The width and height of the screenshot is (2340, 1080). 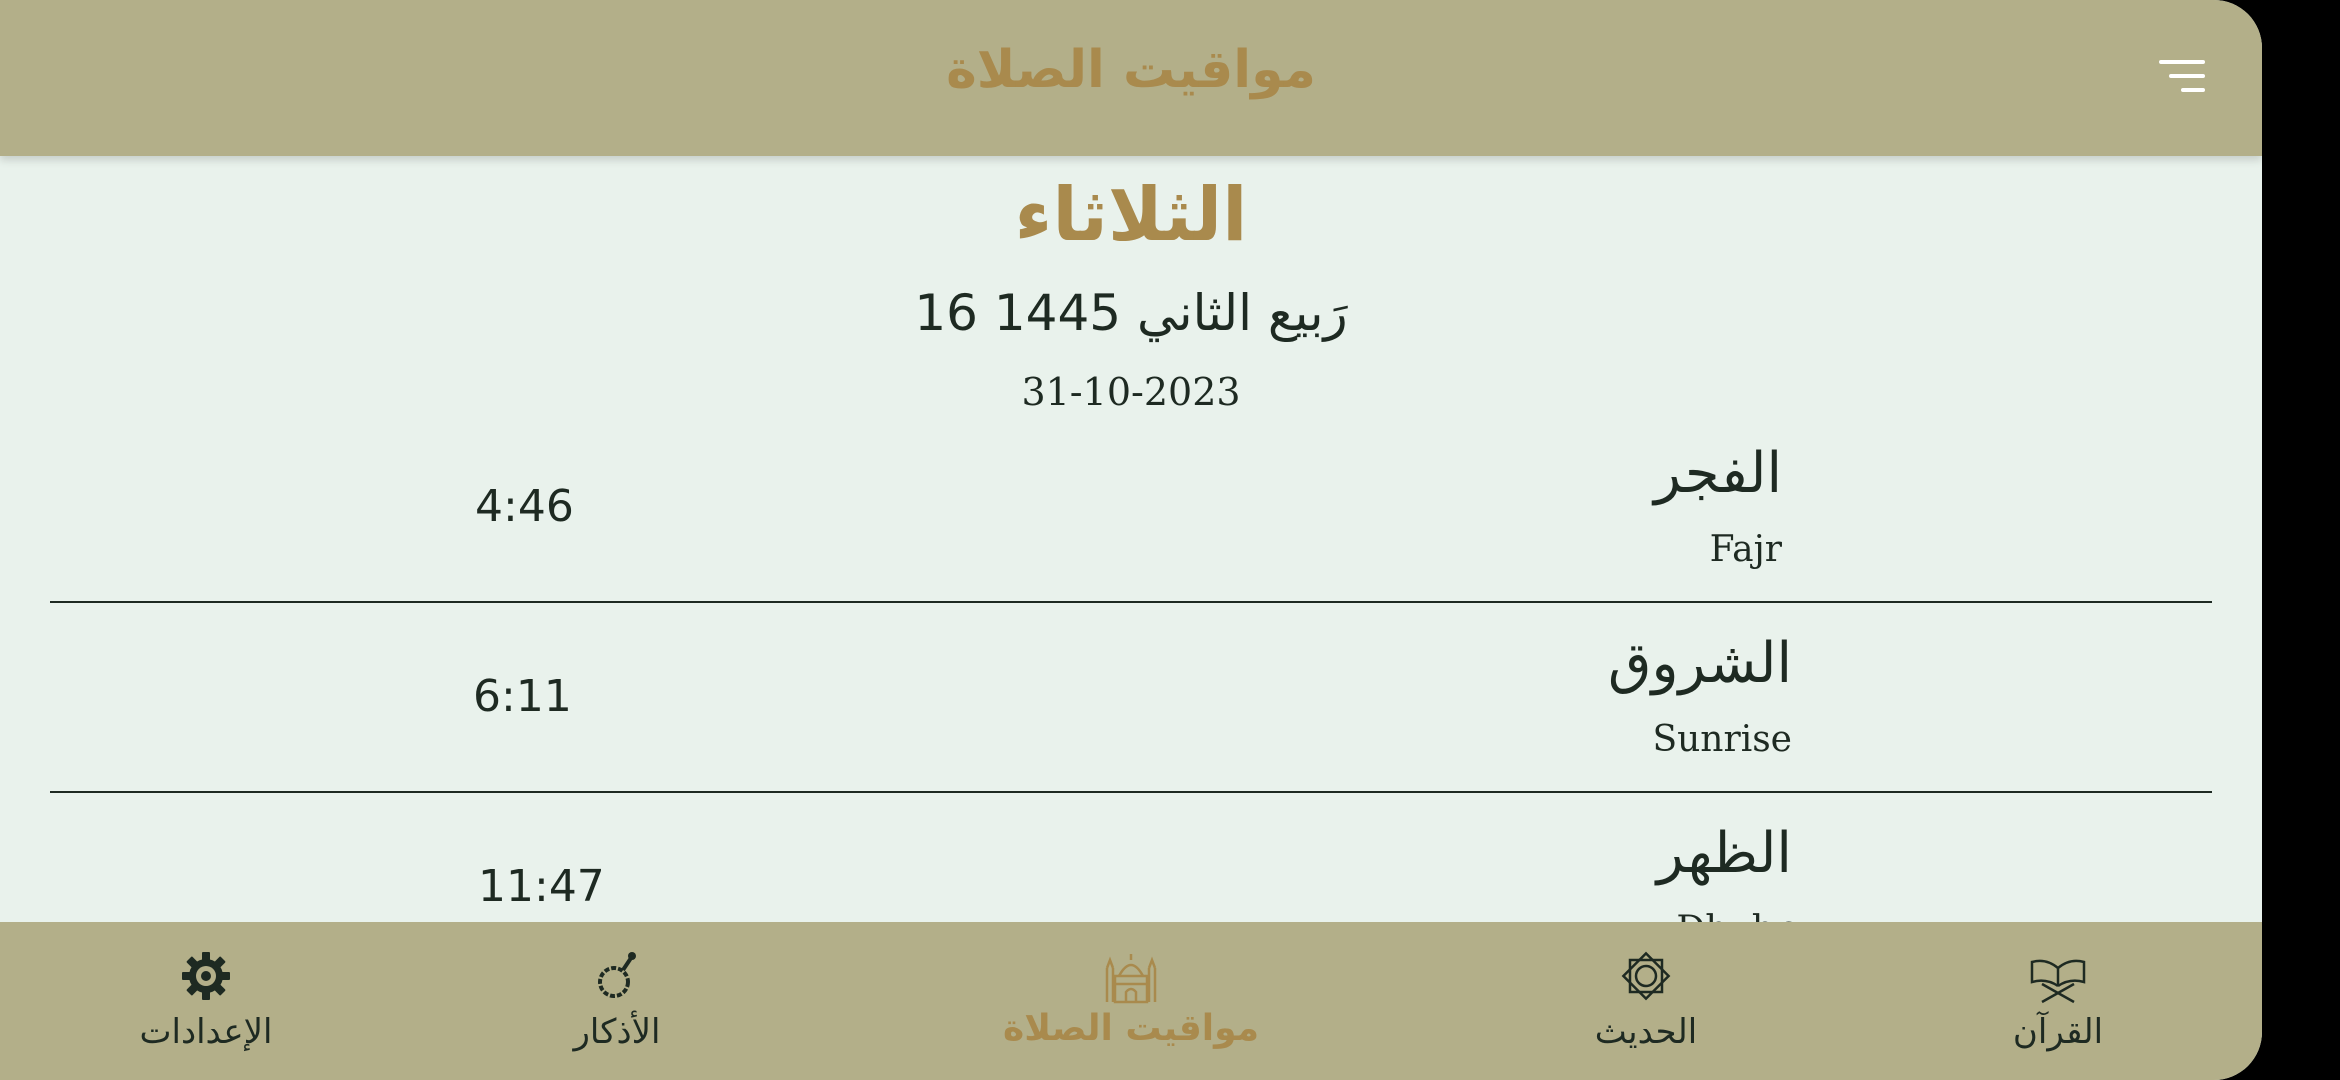 I want to click on prayer-name-arabic: الشروق, so click(x=1700, y=663).